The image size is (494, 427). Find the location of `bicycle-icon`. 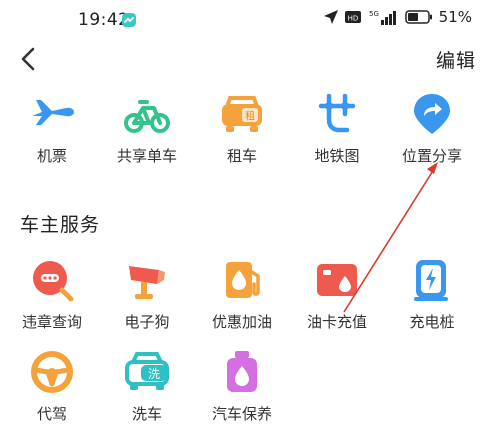

bicycle-icon is located at coordinates (147, 116).